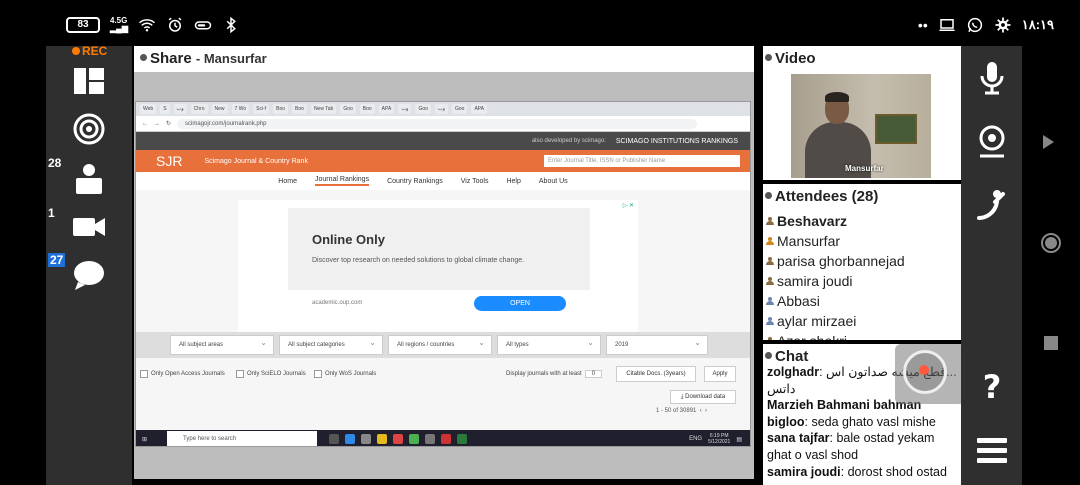 Image resolution: width=1080 pixels, height=485 pixels. What do you see at coordinates (219, 109) in the screenshot?
I see `browser-tab: New` at bounding box center [219, 109].